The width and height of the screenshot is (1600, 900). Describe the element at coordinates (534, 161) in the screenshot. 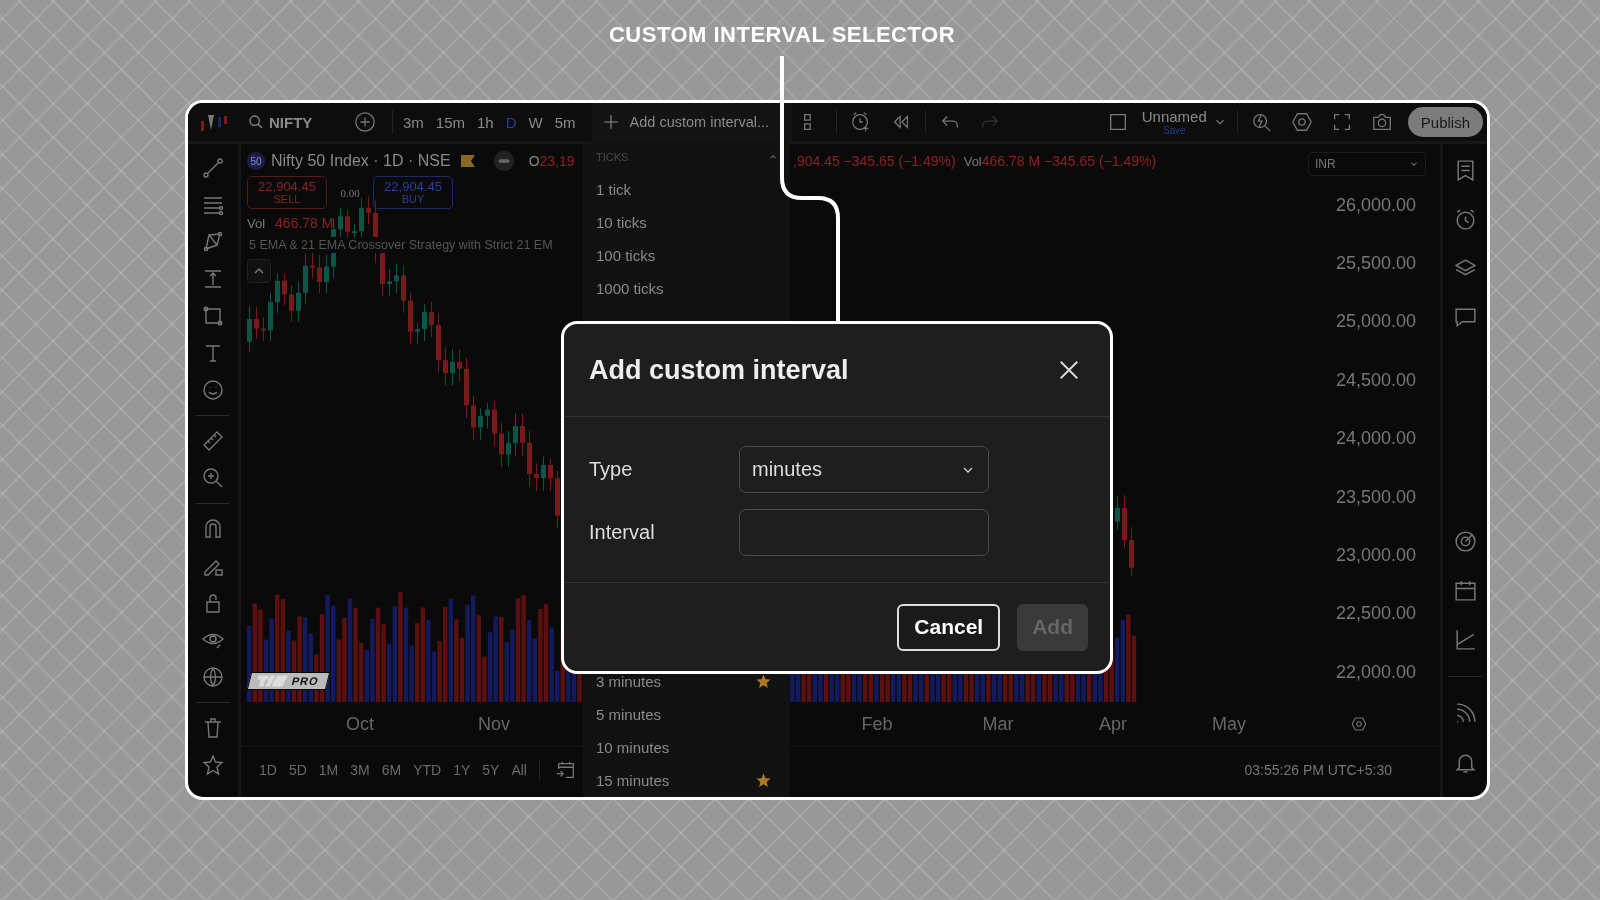

I see `open-label: O` at that location.